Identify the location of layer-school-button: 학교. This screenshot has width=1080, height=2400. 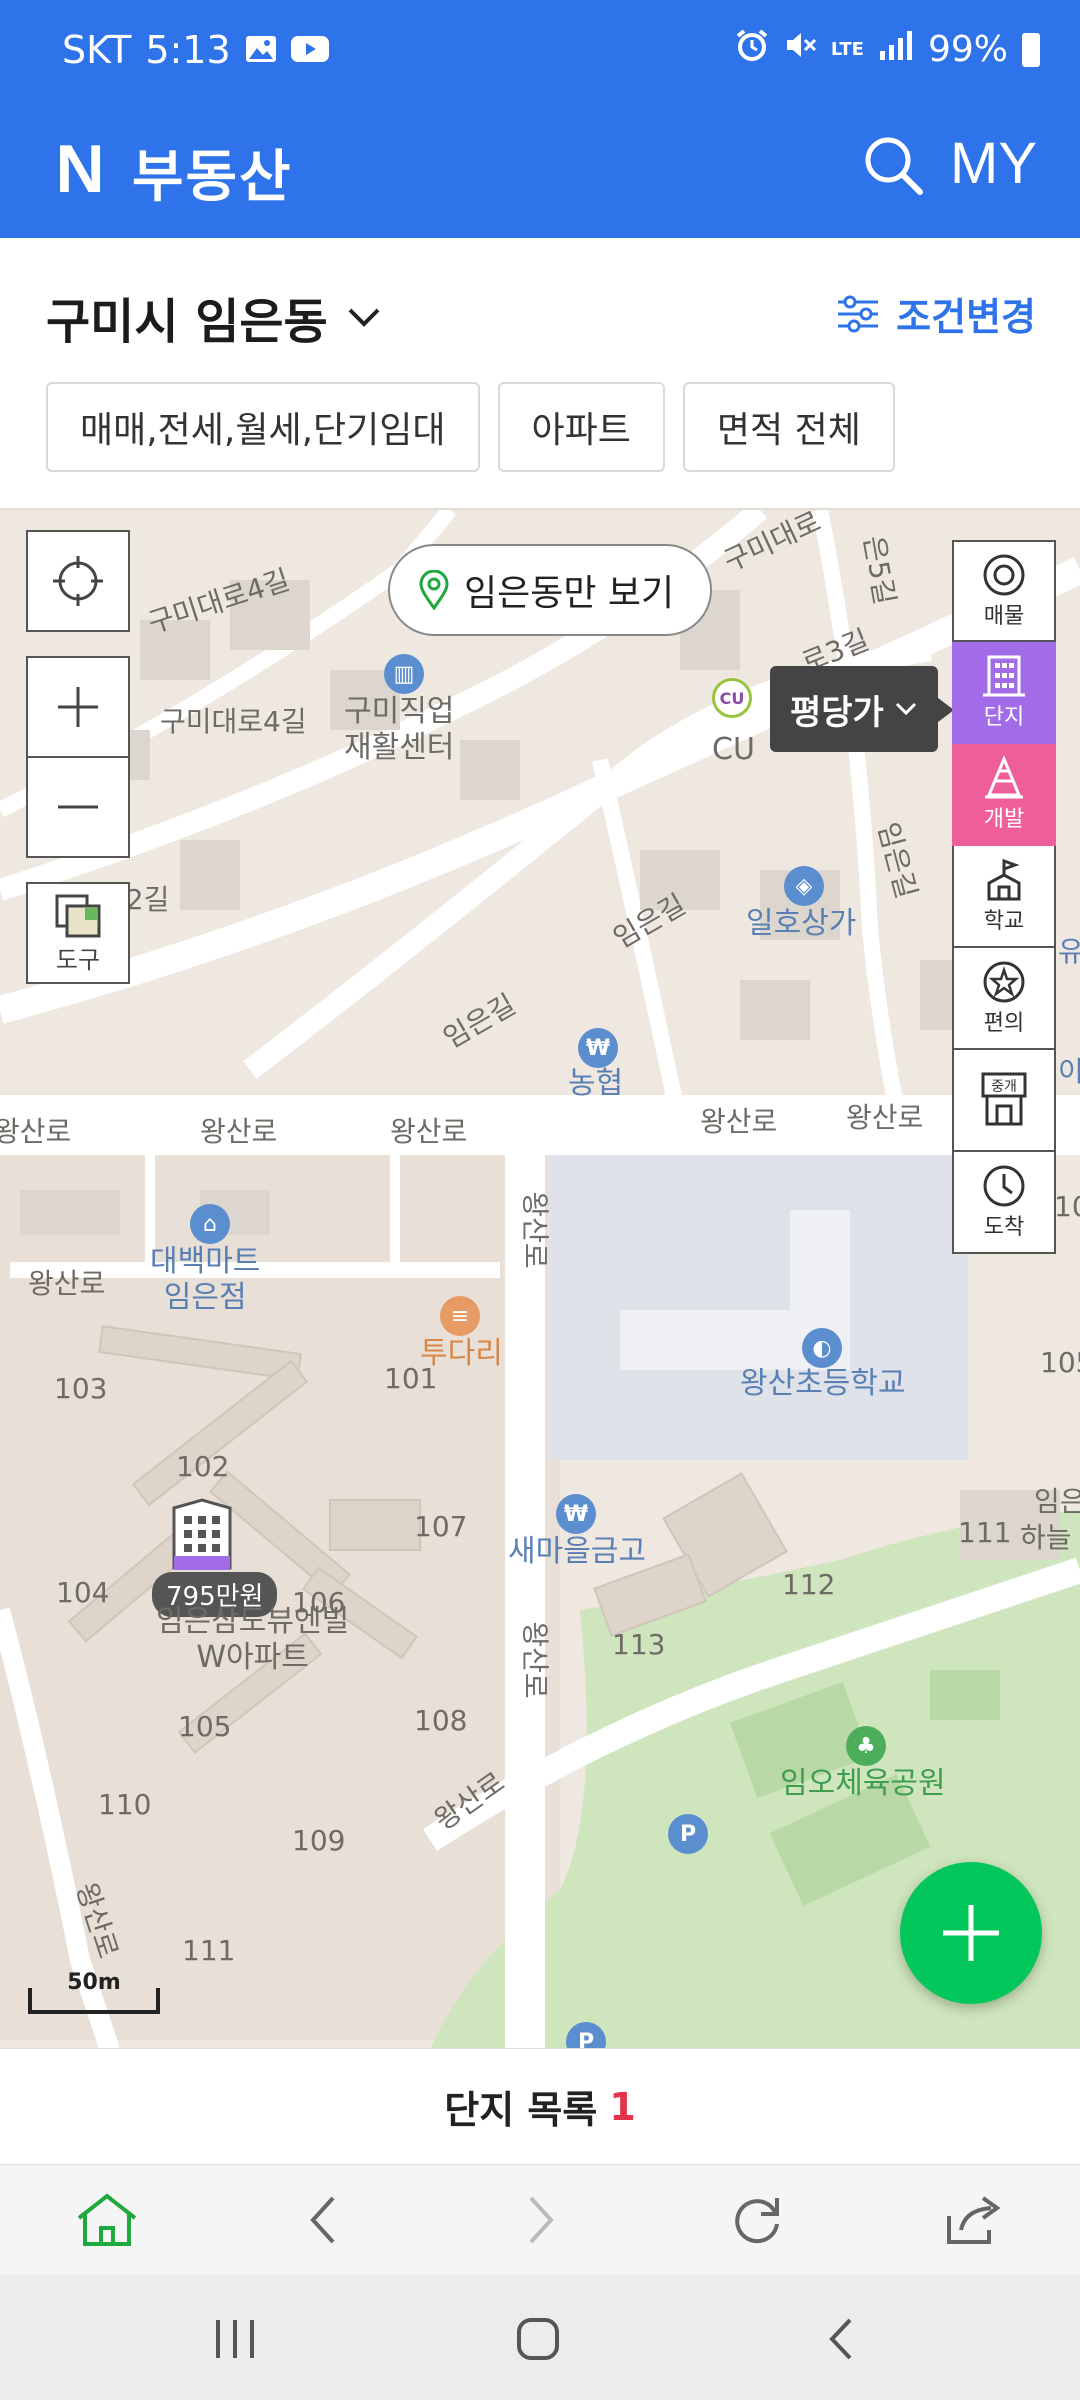
(1004, 897).